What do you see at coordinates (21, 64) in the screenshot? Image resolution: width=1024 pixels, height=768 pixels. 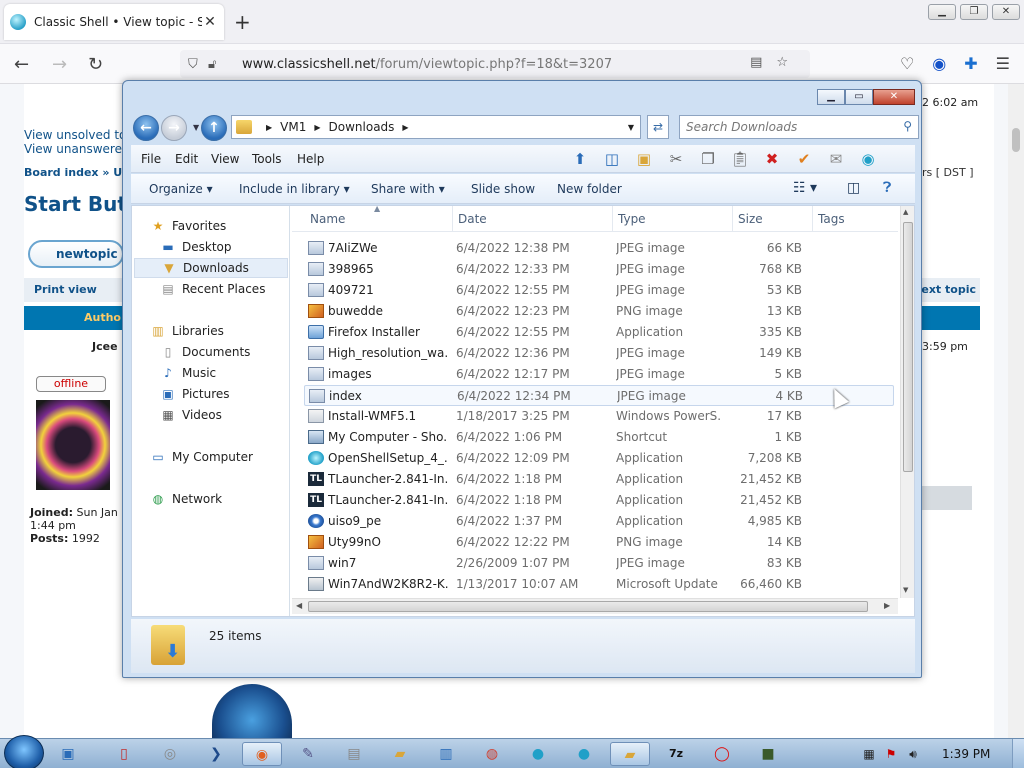 I see `back-arrow-icon: ←` at bounding box center [21, 64].